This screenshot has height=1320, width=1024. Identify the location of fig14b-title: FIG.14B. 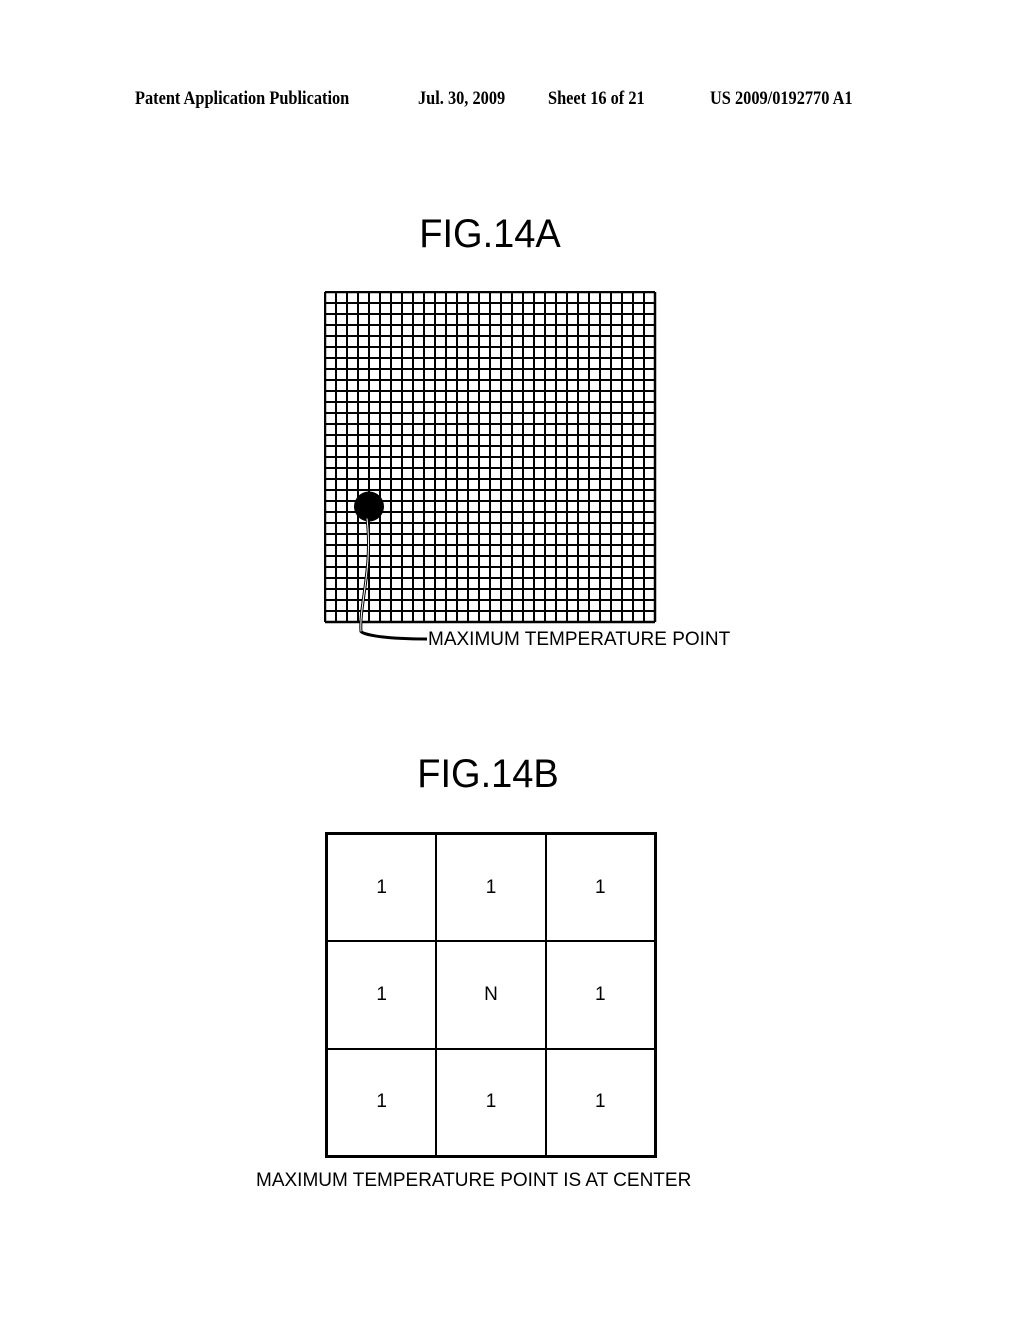
(488, 774).